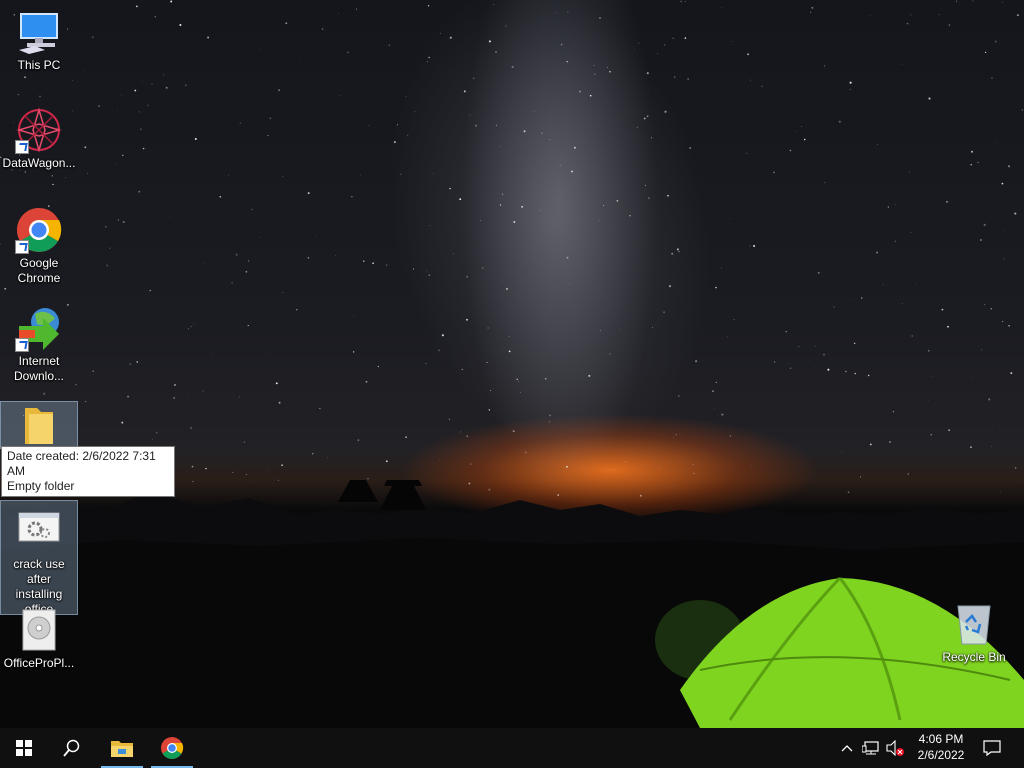 The width and height of the screenshot is (1024, 768). I want to click on network-icon, so click(870, 748).